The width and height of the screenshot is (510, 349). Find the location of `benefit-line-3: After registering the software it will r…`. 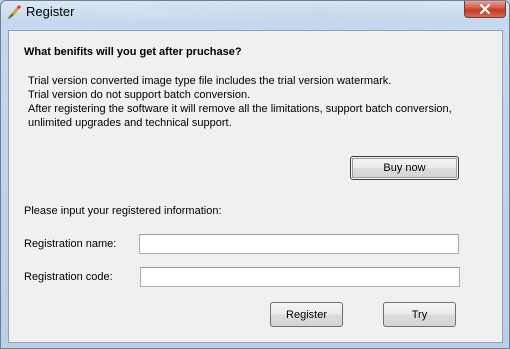

benefit-line-3: After registering the software it will r… is located at coordinates (240, 109).